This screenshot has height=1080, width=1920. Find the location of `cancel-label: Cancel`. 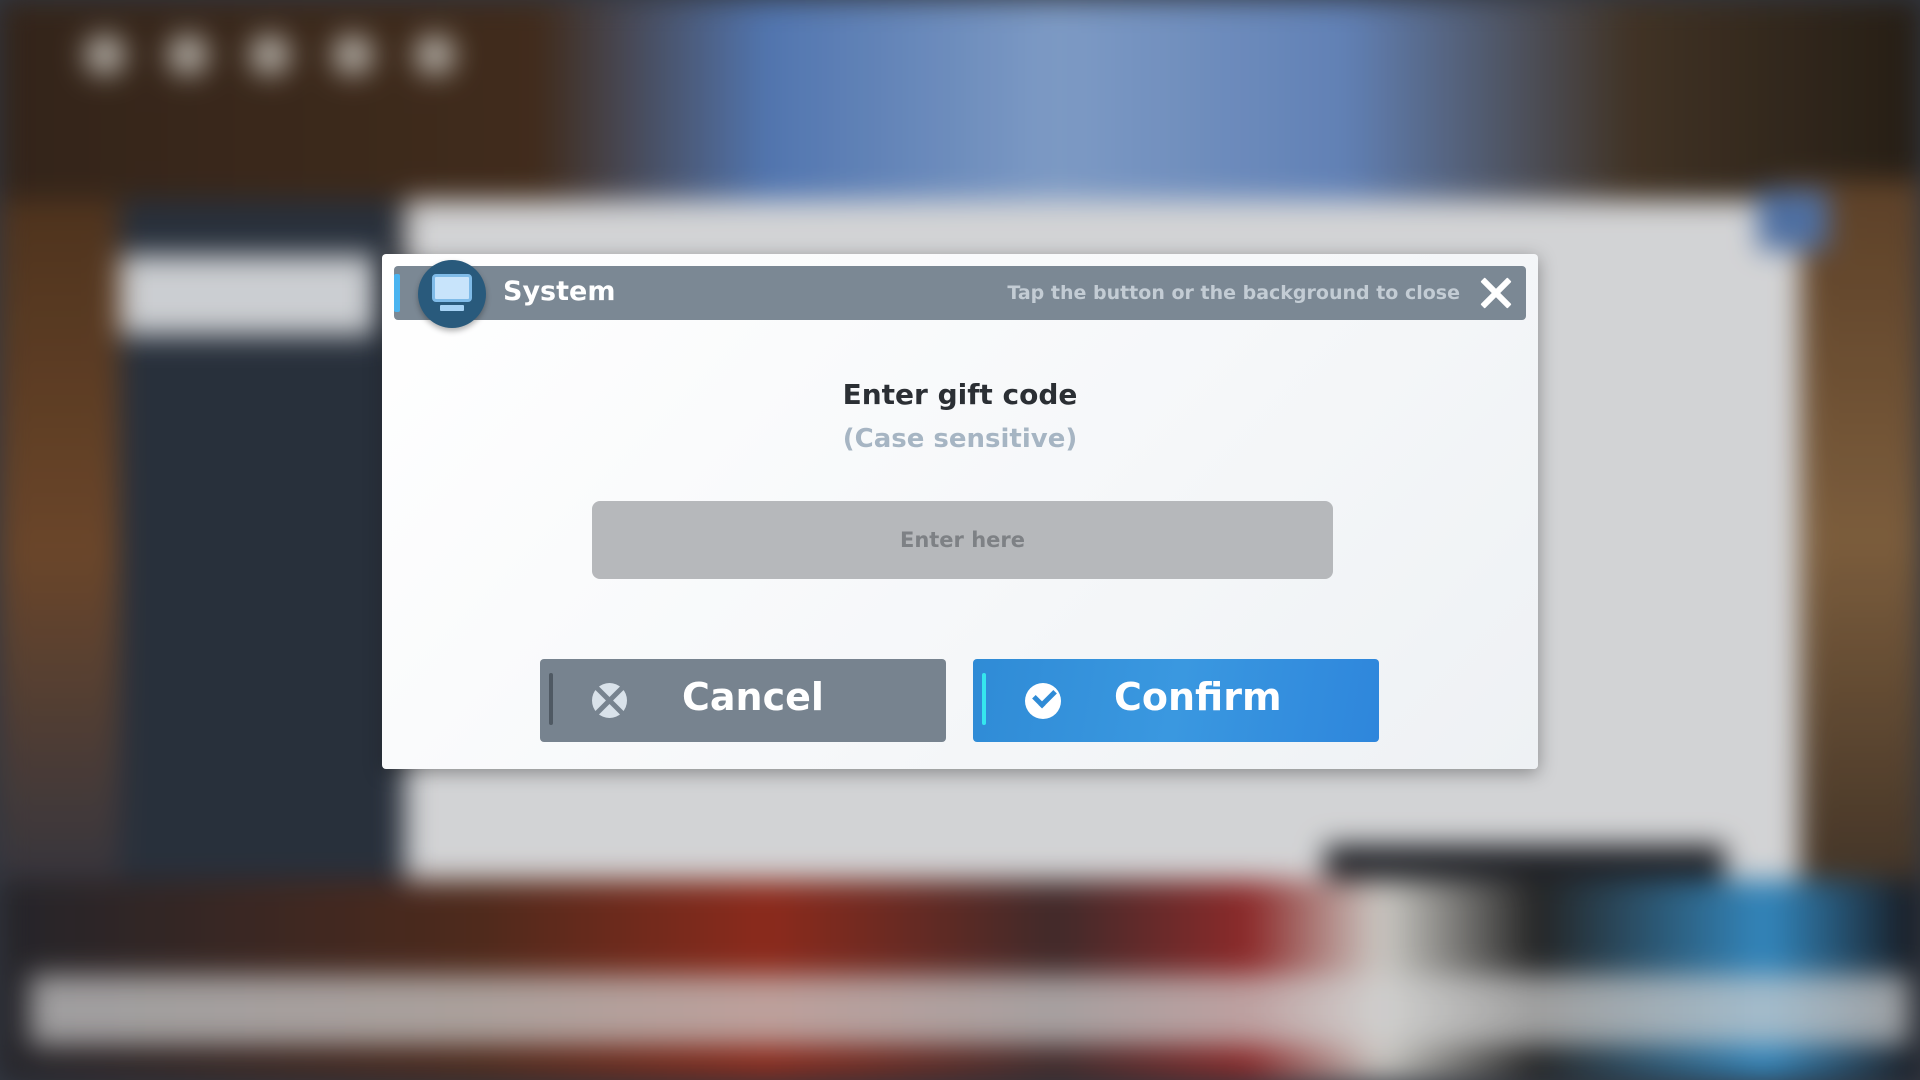

cancel-label: Cancel is located at coordinates (753, 697).